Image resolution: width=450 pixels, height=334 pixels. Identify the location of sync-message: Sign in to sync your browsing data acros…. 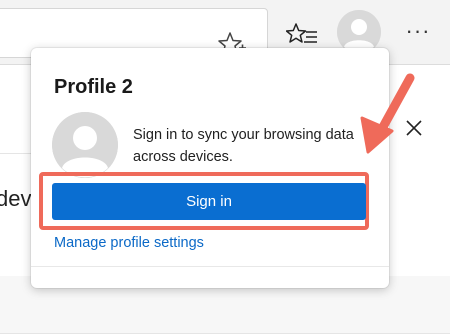
(243, 146).